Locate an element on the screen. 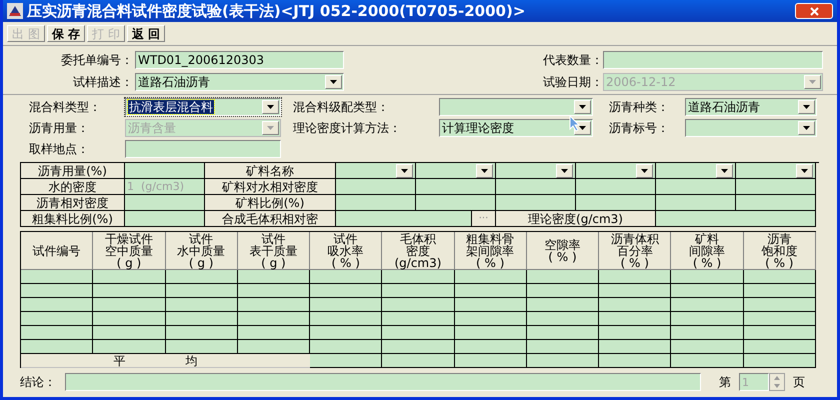 The height and width of the screenshot is (400, 840). dropdown-field: 抗滑表层混合料 is located at coordinates (203, 107).